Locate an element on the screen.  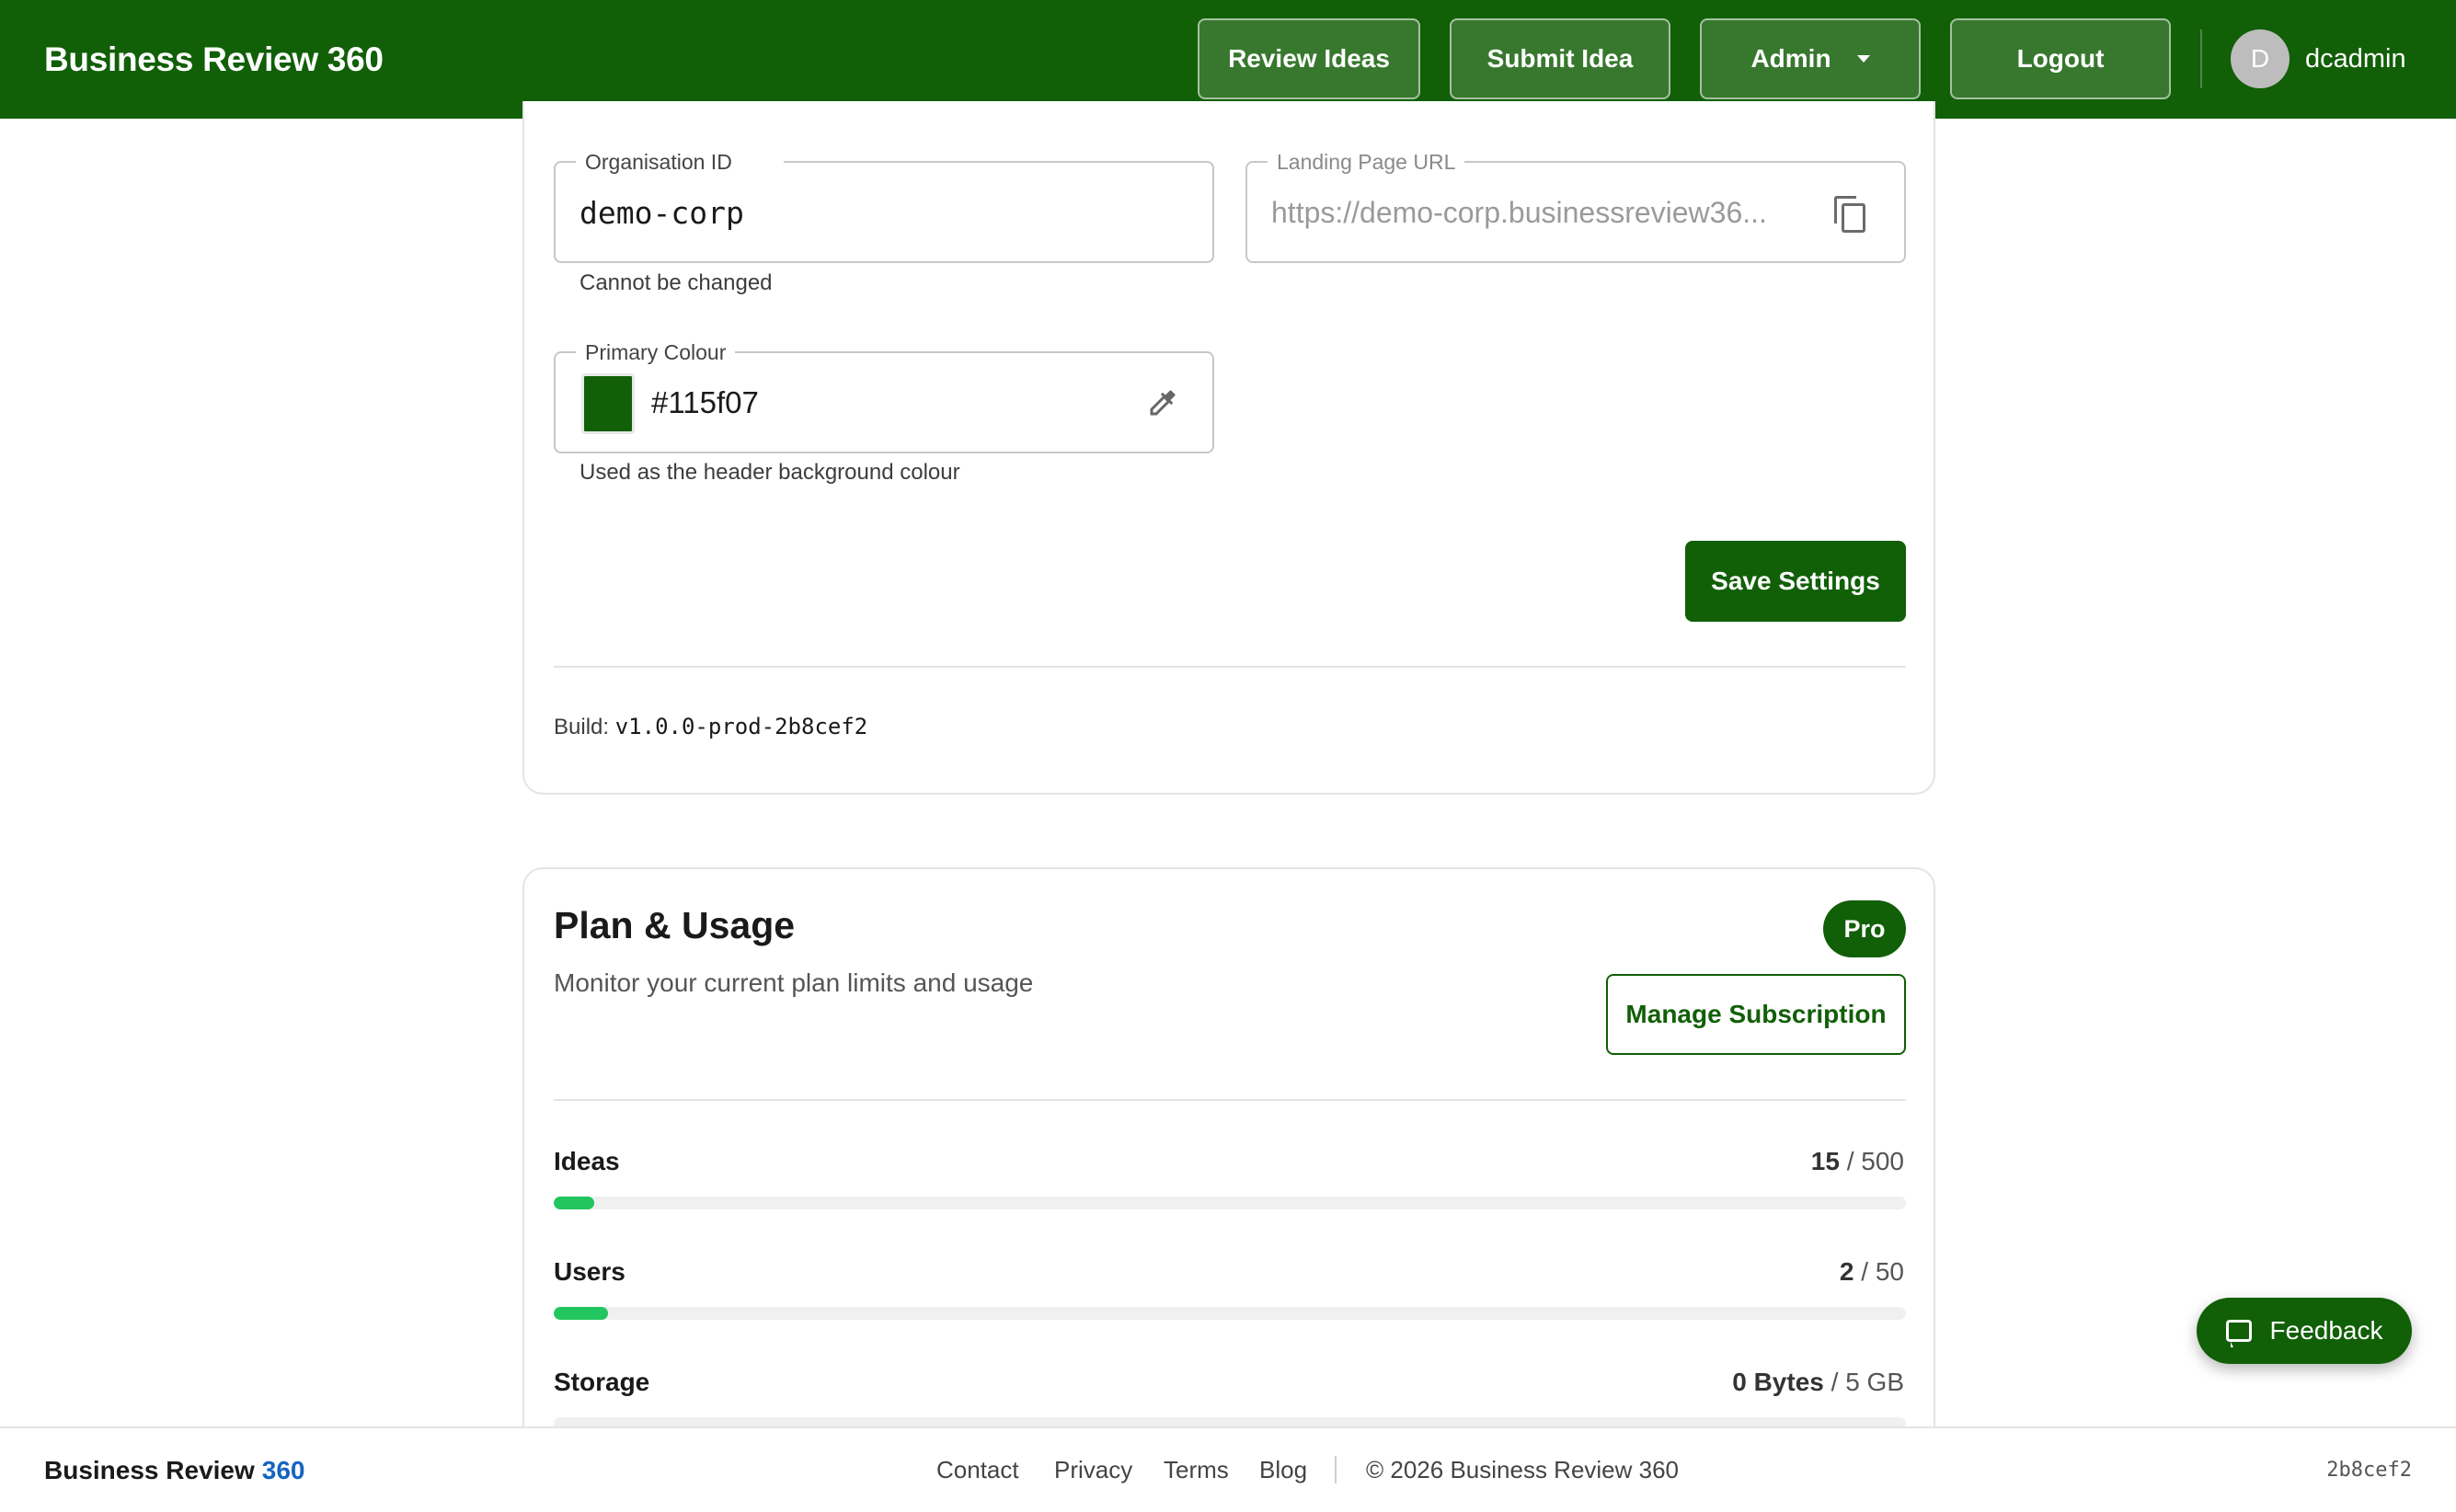
usage-count-users: 2 / 50 is located at coordinates (1872, 1272).